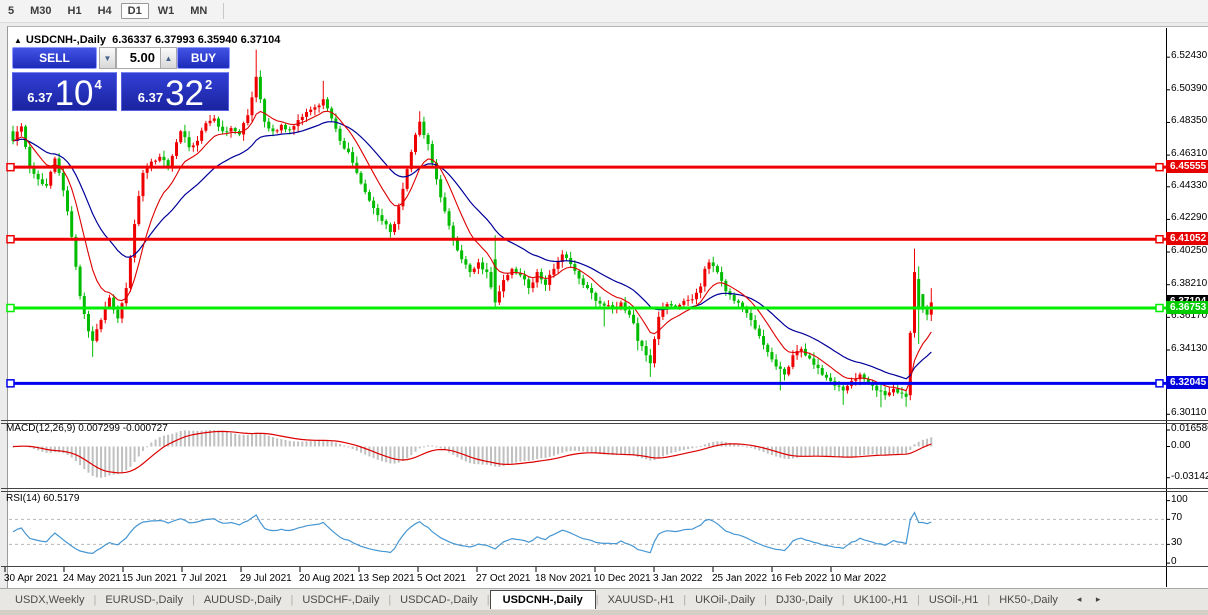 The image size is (1208, 615). Describe the element at coordinates (40, 97) in the screenshot. I see `sell-price-small: 6.37` at that location.